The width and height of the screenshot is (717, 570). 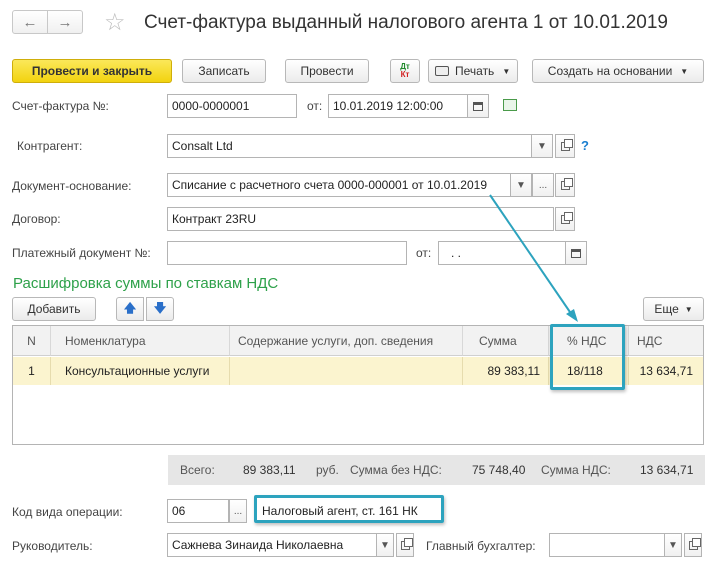 What do you see at coordinates (396, 470) in the screenshot?
I see `without-vat-label: Сумма без НДС:` at bounding box center [396, 470].